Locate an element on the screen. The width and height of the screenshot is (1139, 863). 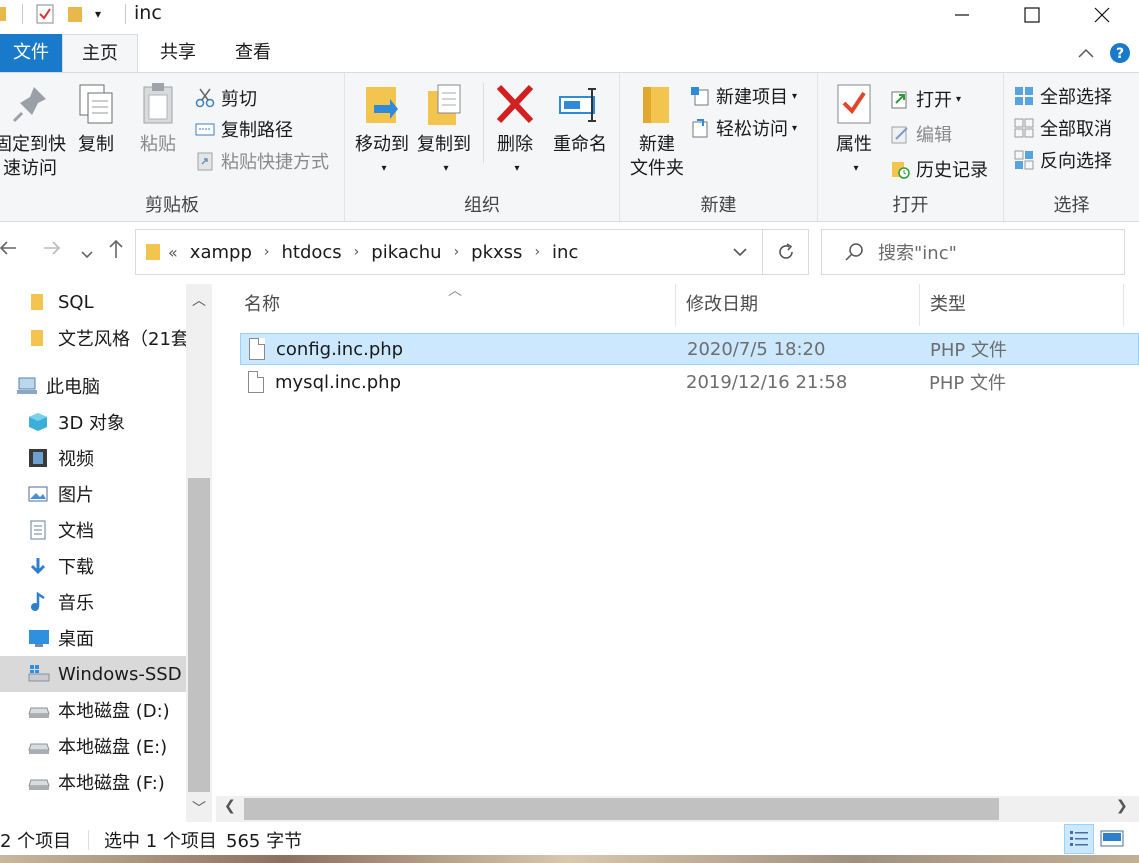
column-header-name: 名称 is located at coordinates (455, 305).